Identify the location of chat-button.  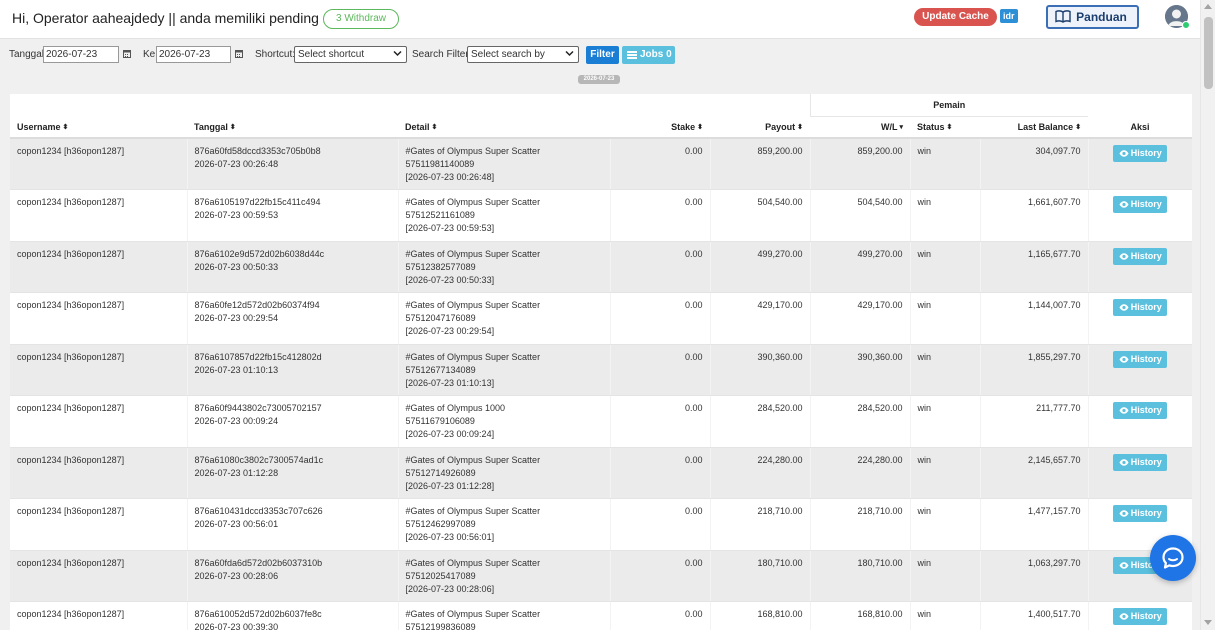
(1173, 558).